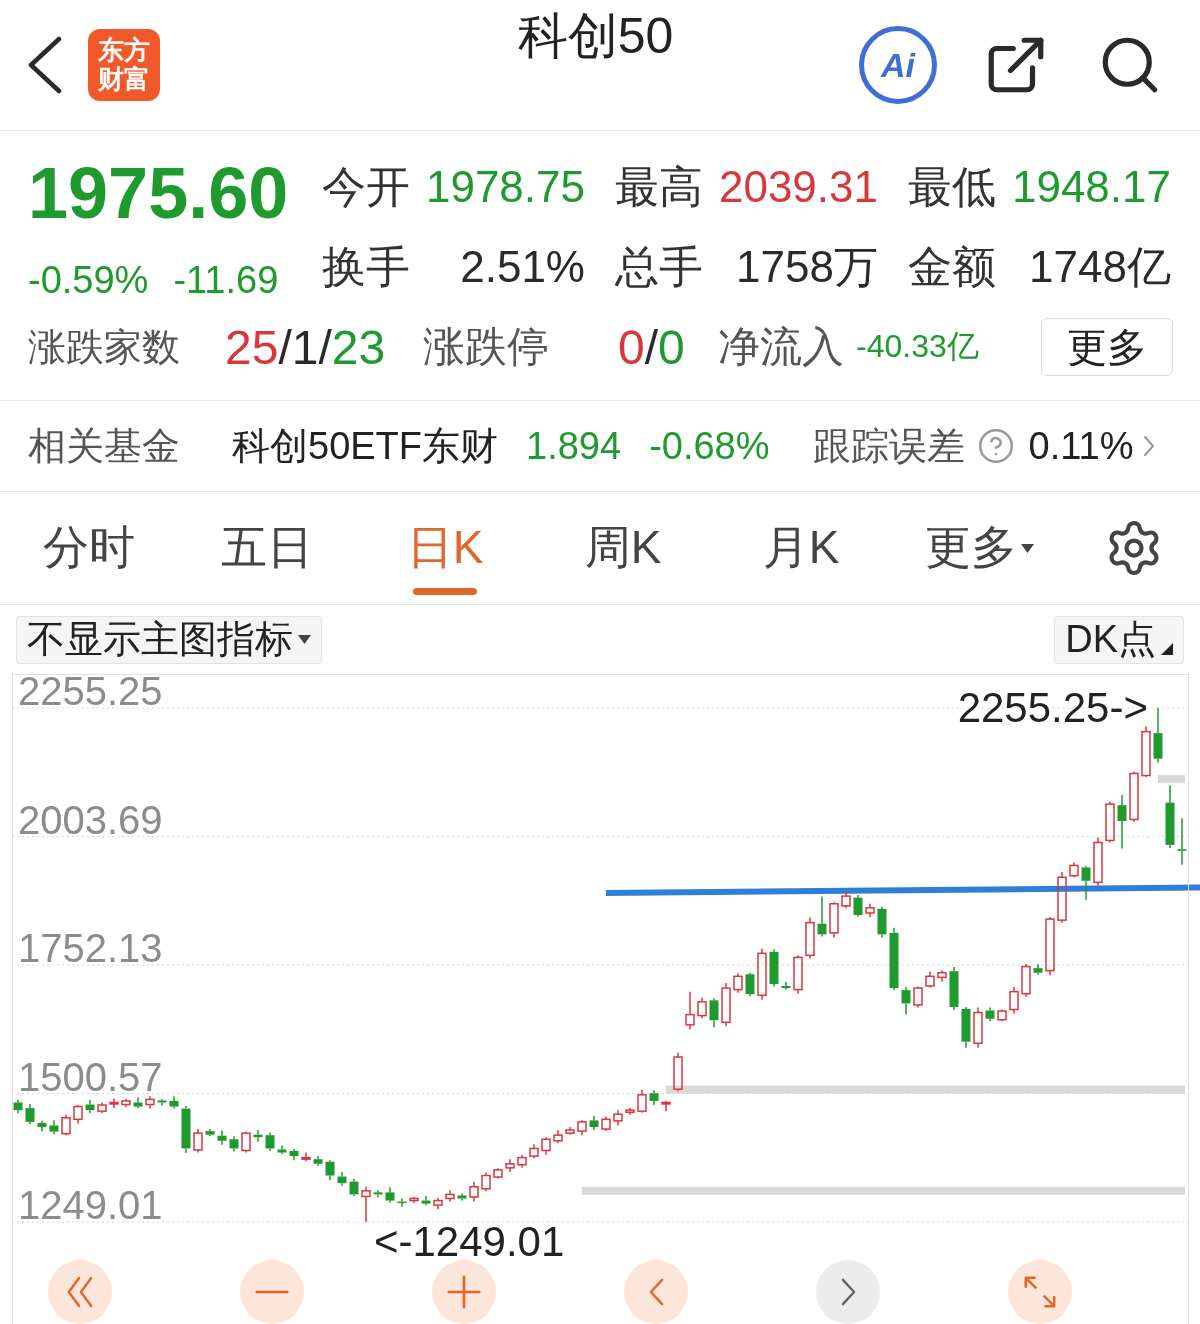  What do you see at coordinates (169, 639) in the screenshot?
I see `indicator-dropdown: 不显示主图指标` at bounding box center [169, 639].